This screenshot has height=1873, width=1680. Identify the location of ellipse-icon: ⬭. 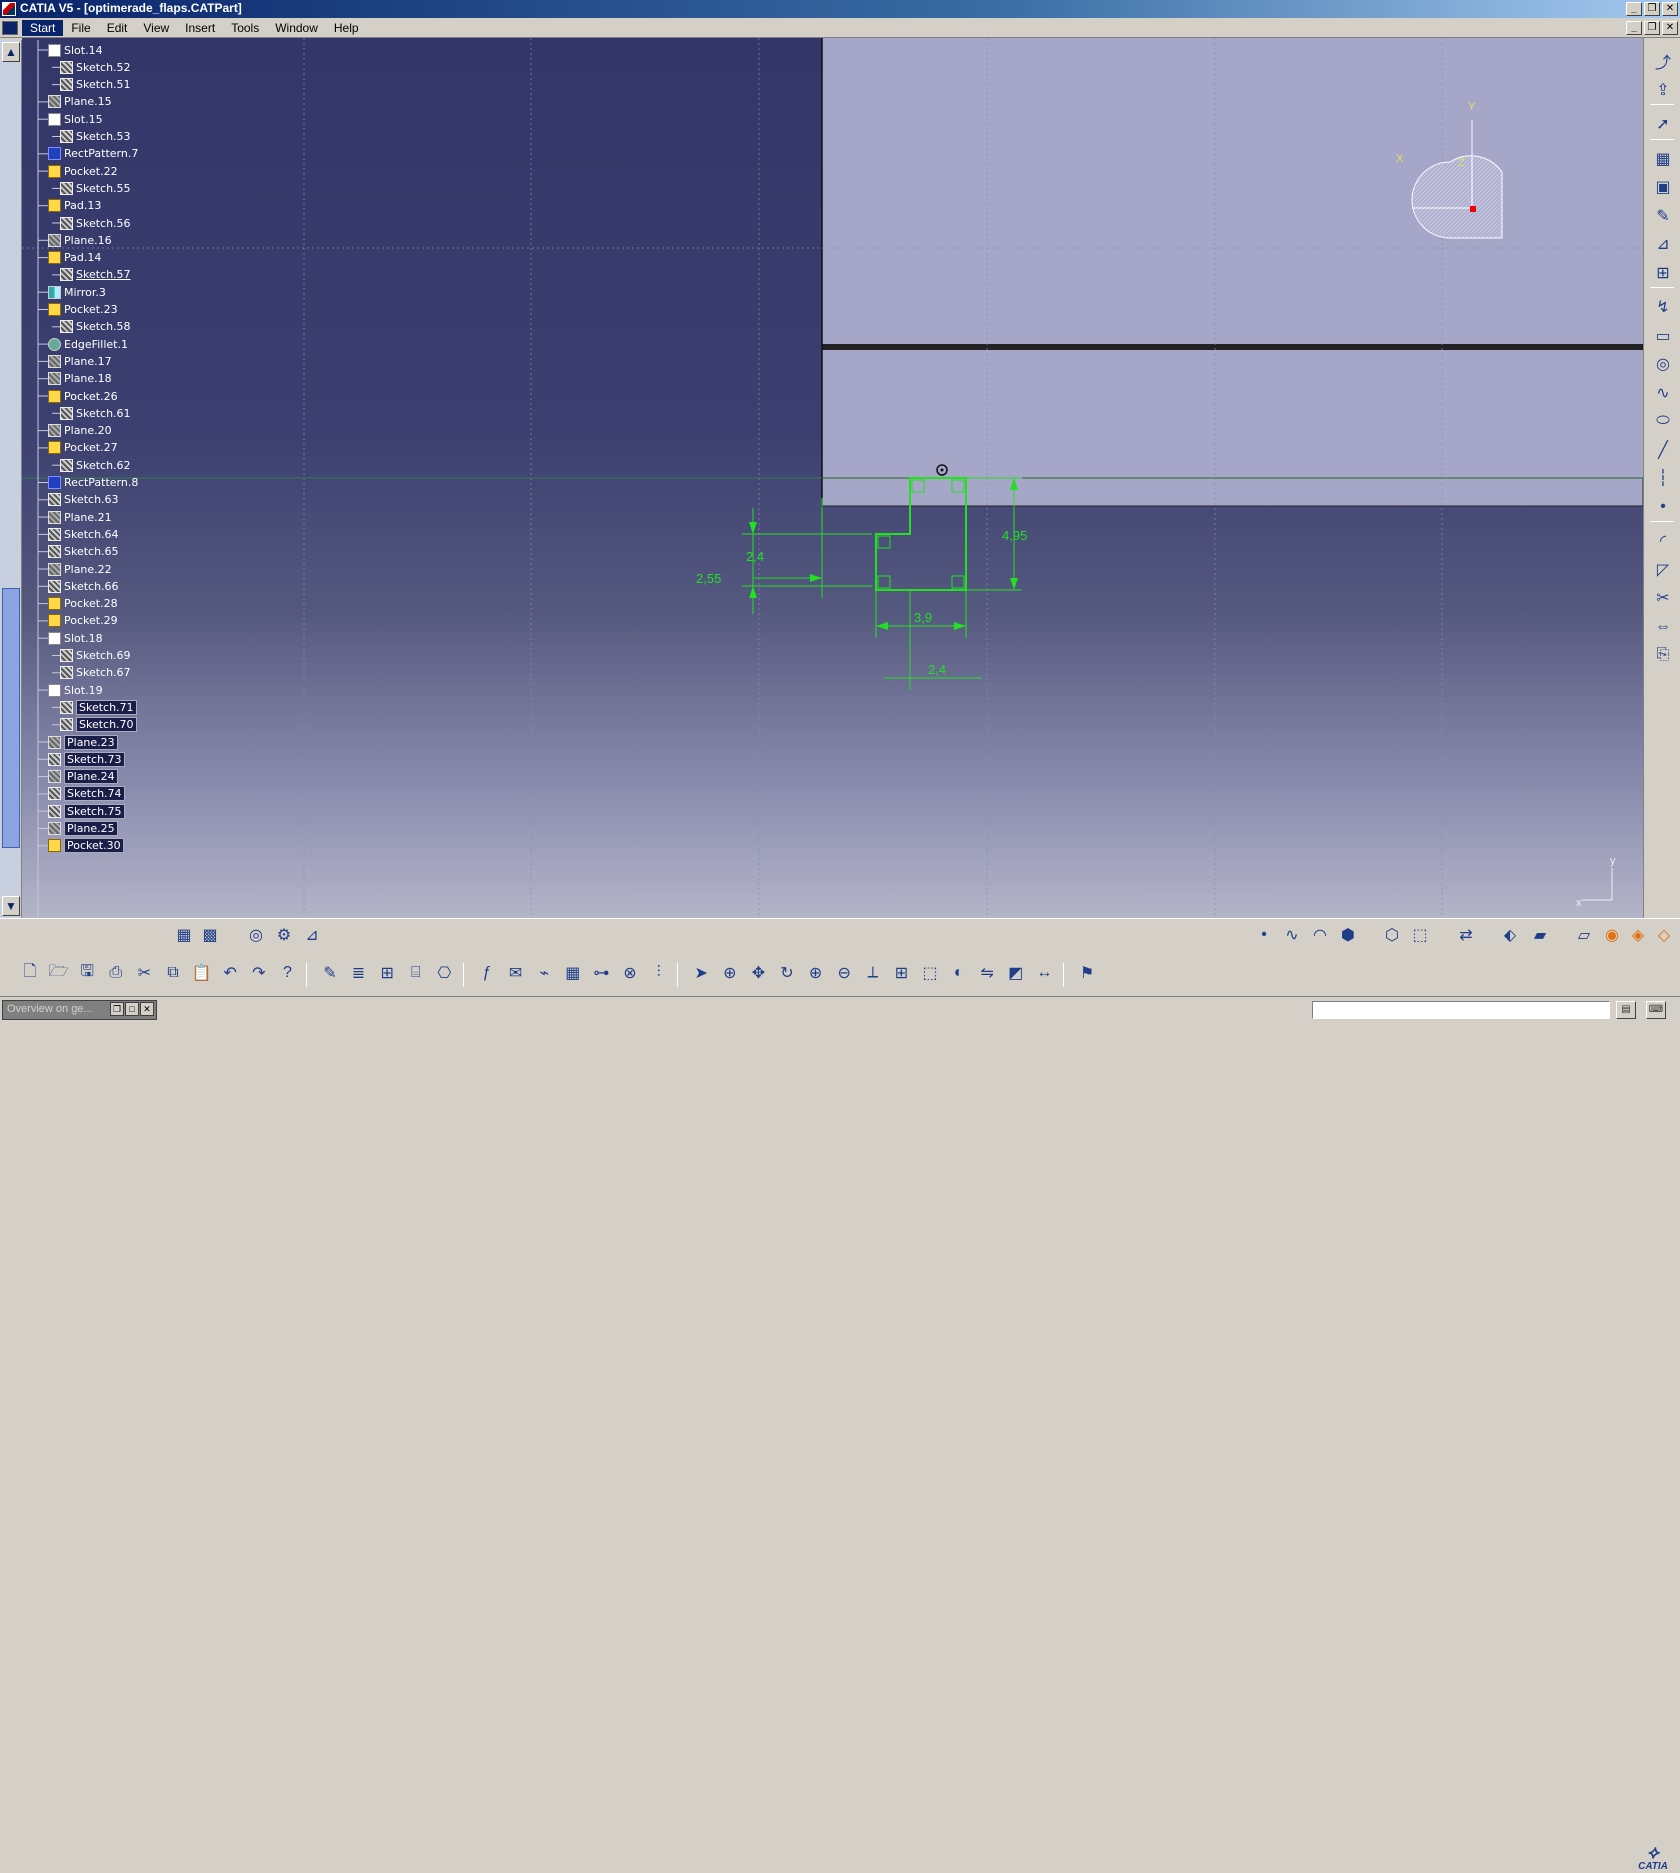
(1663, 421).